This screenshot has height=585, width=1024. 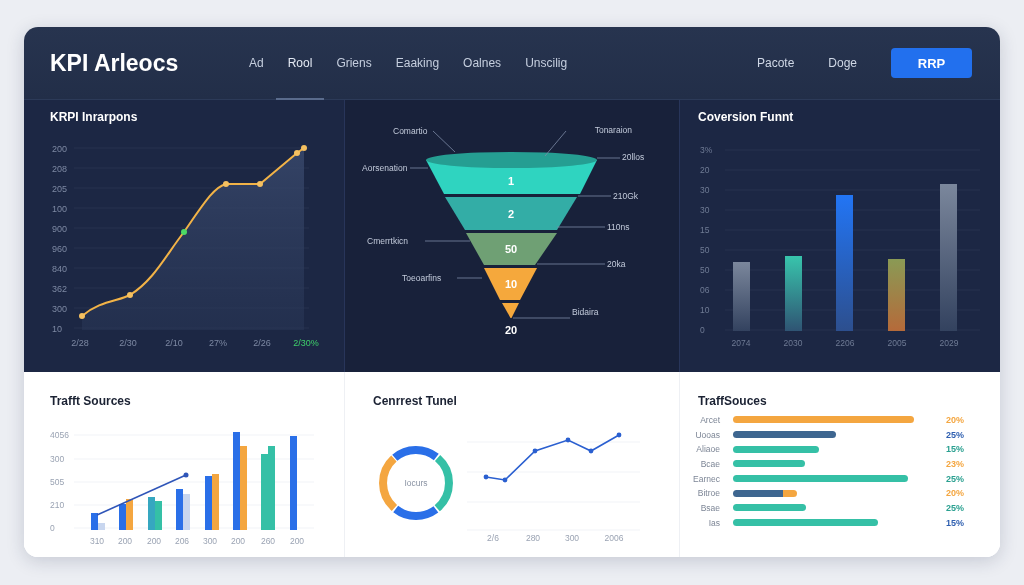 What do you see at coordinates (182, 541) in the screenshot?
I see `axis-label: 206` at bounding box center [182, 541].